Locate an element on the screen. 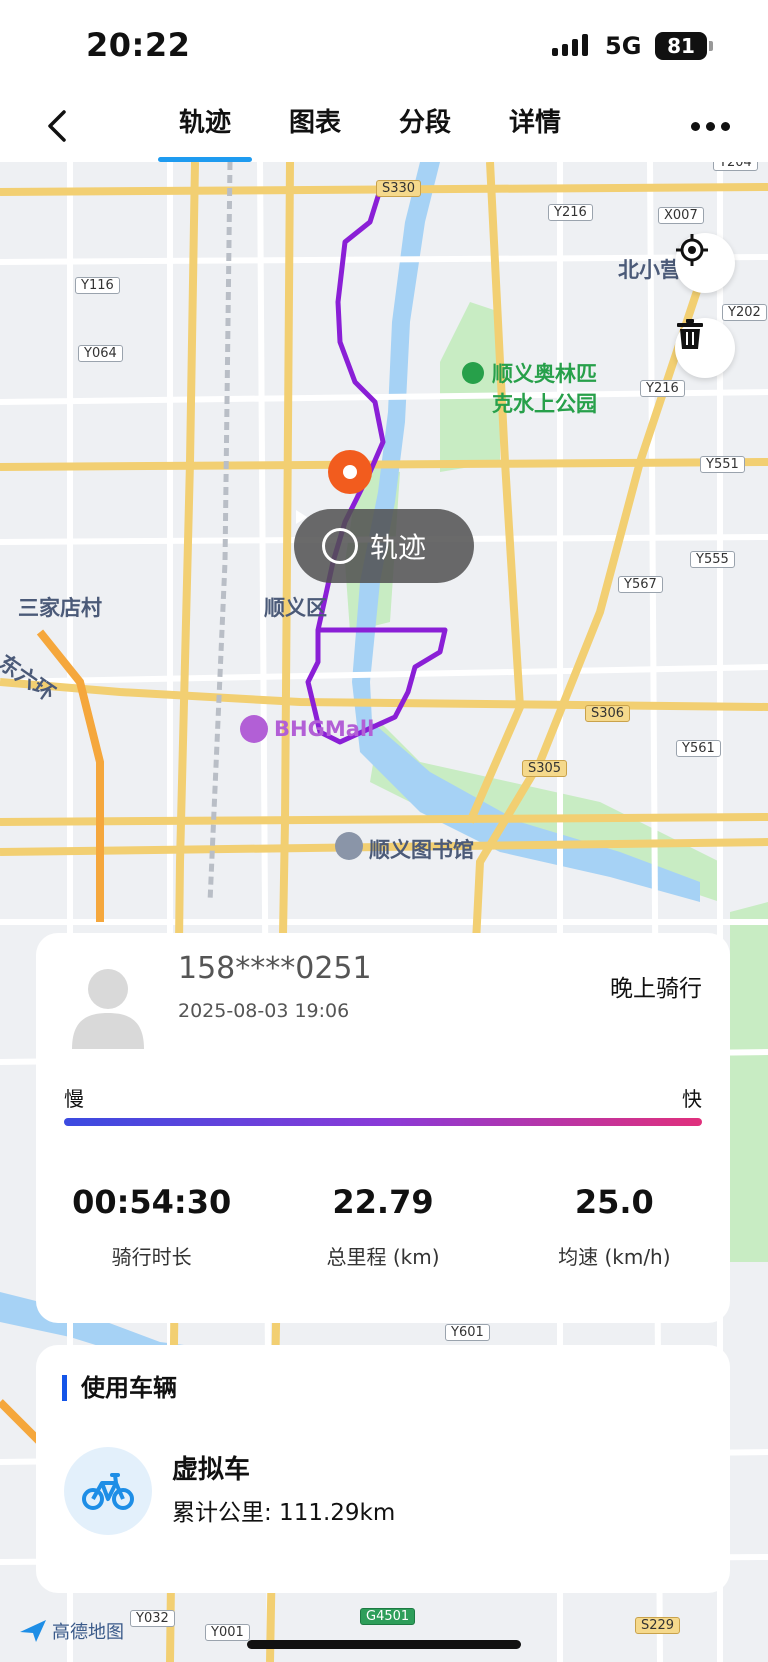  locate-button is located at coordinates (705, 263).